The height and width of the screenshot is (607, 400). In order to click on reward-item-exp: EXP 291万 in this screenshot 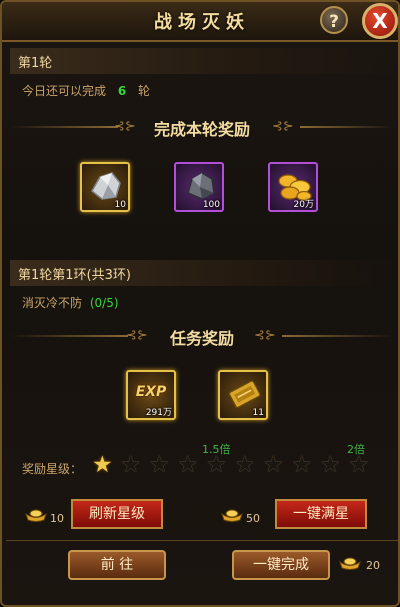, I will do `click(151, 395)`.